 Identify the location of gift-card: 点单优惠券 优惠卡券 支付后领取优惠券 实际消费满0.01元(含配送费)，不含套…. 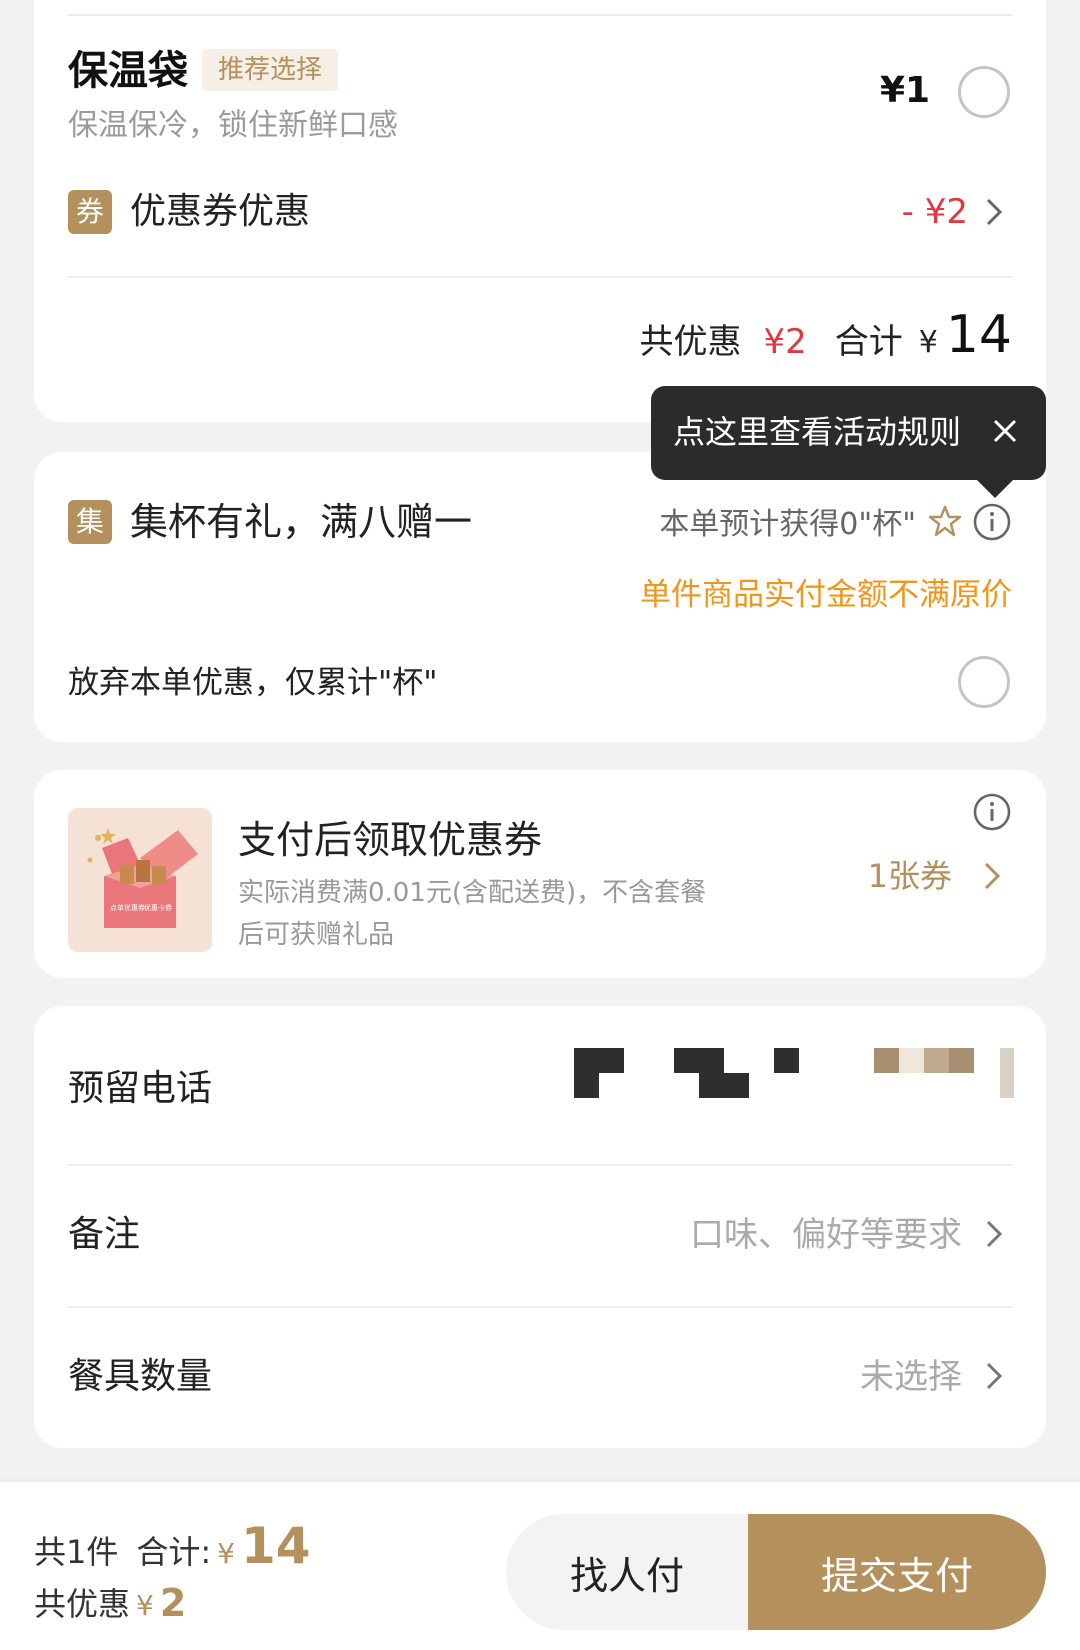
(540, 874).